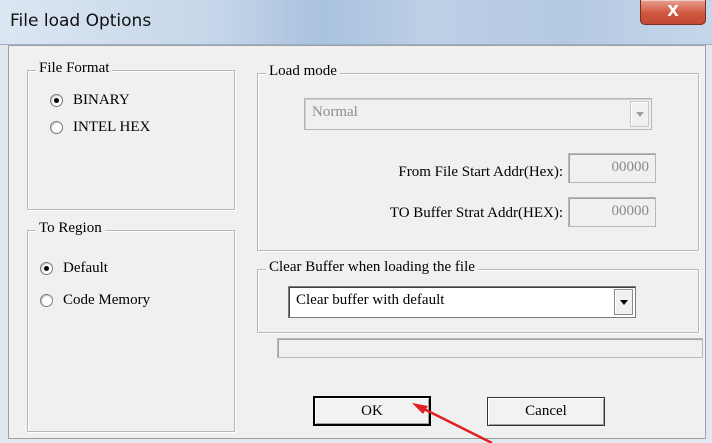 The width and height of the screenshot is (712, 443). What do you see at coordinates (490, 348) in the screenshot?
I see `progress-bar` at bounding box center [490, 348].